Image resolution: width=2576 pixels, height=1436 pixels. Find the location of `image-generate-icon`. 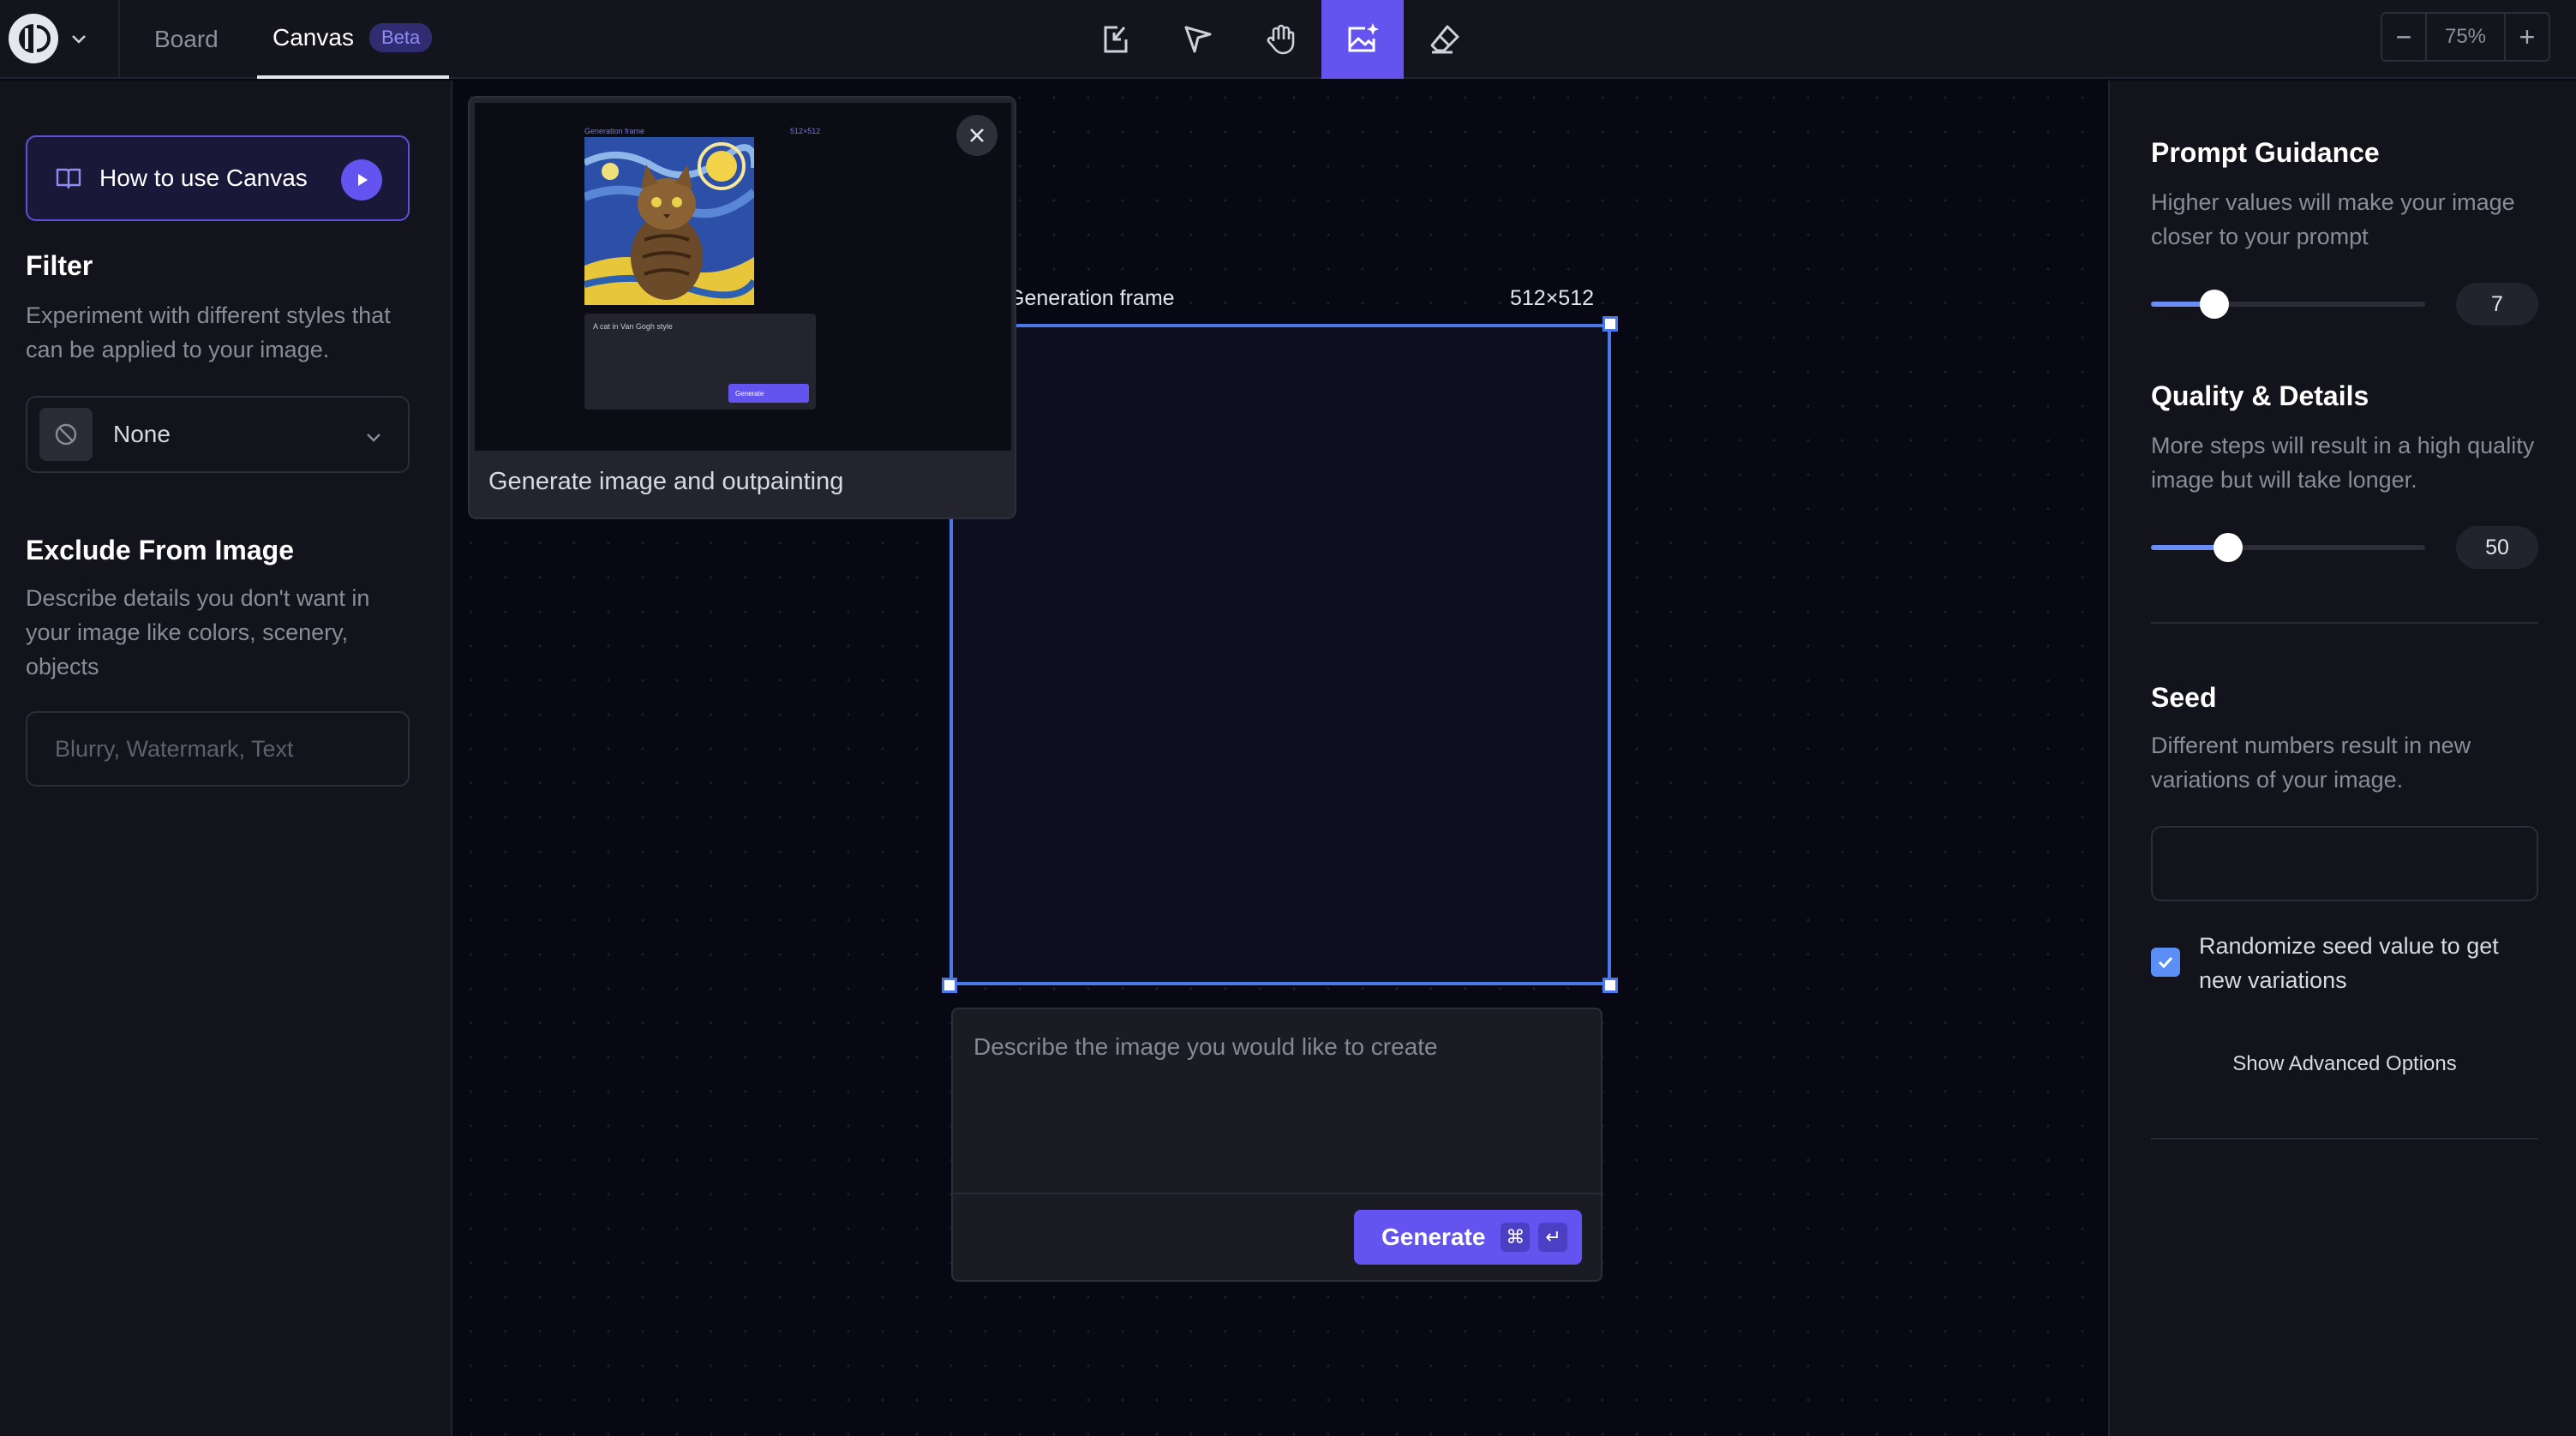

image-generate-icon is located at coordinates (1363, 37).